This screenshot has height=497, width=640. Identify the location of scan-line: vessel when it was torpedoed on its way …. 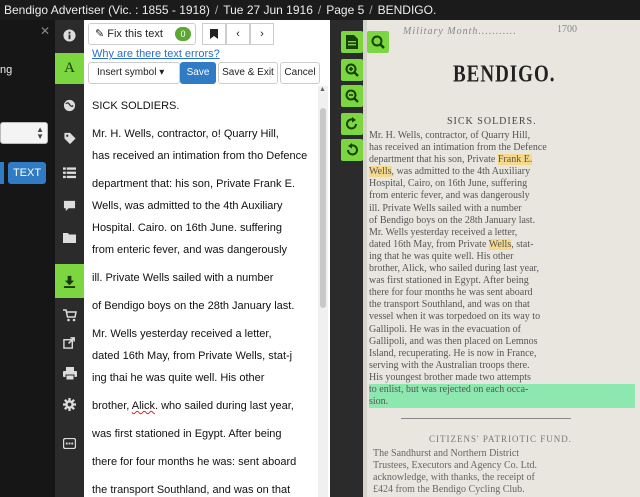
(455, 317).